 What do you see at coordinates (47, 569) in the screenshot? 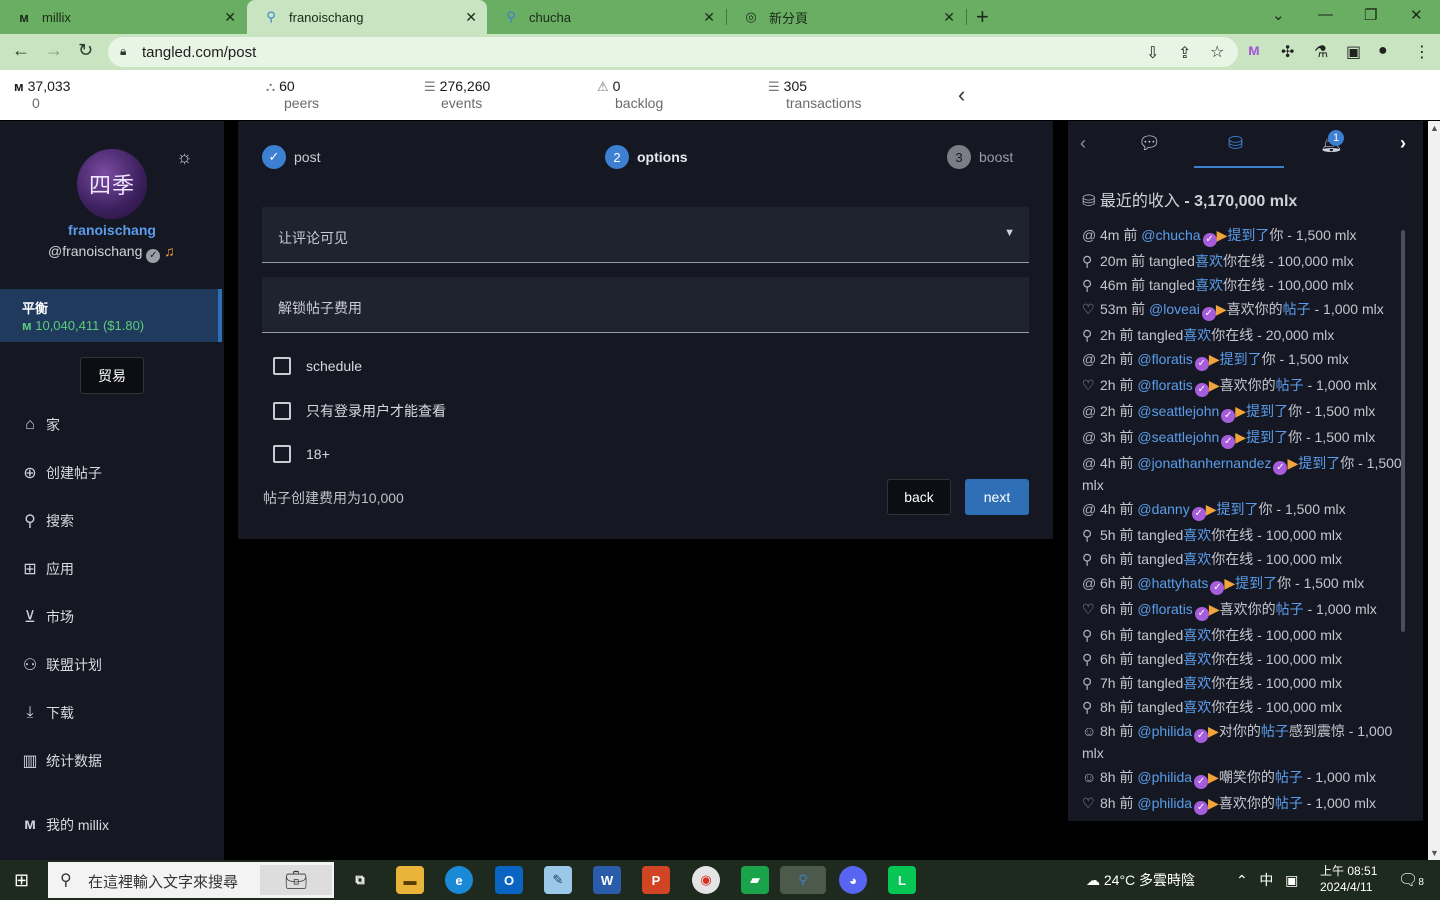
I see `sidebar-item-apps: ⊞ 应用` at bounding box center [47, 569].